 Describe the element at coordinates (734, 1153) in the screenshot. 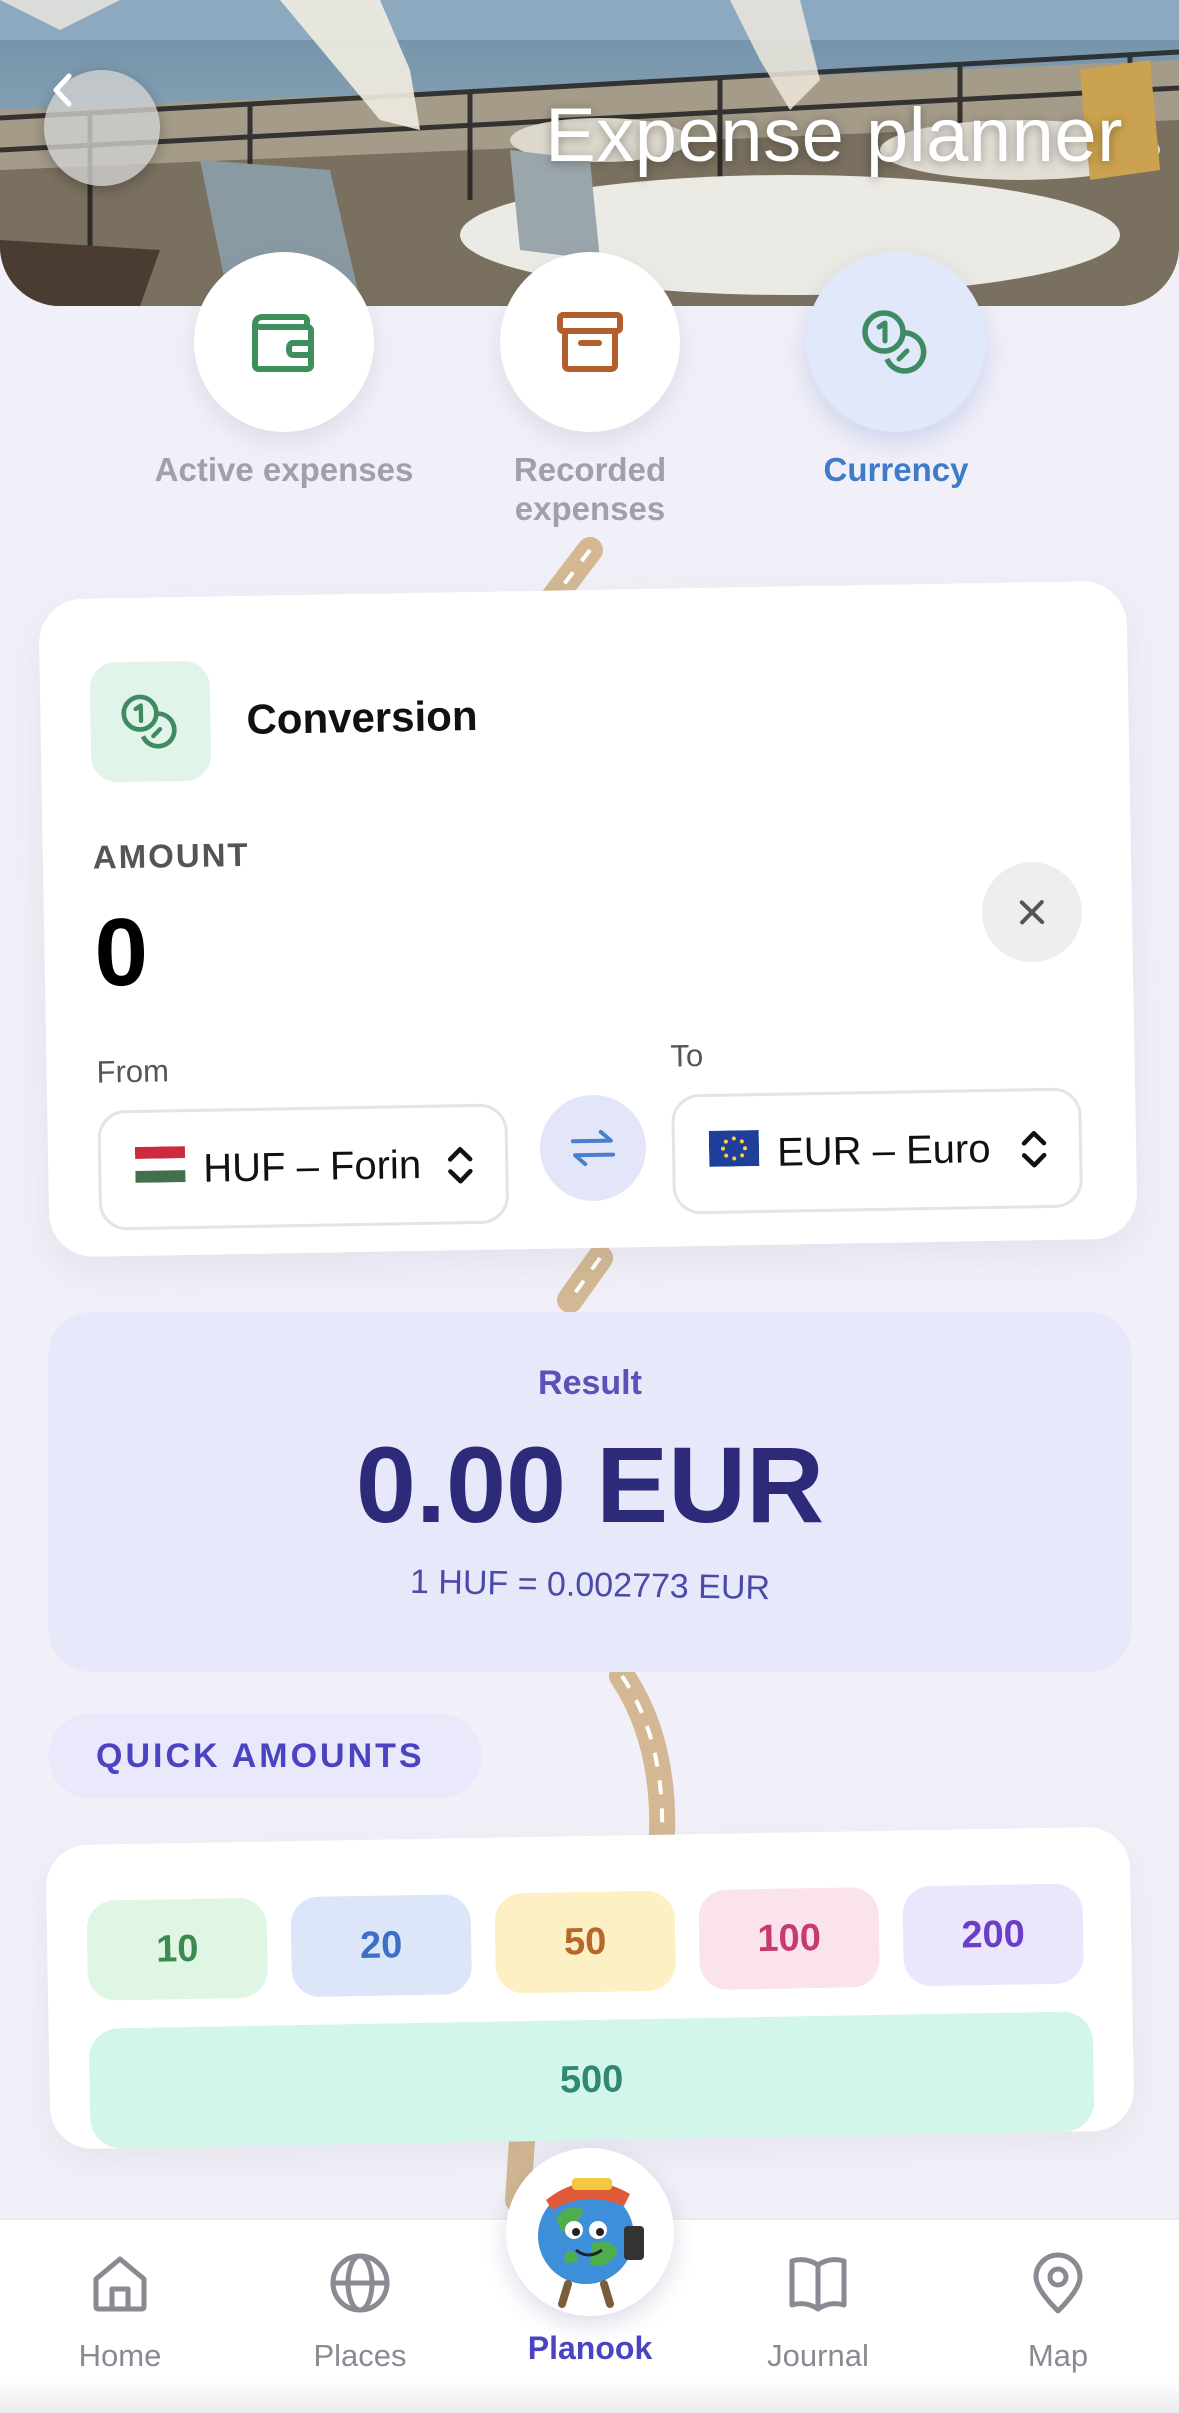

I see `eu-flag-icon` at that location.